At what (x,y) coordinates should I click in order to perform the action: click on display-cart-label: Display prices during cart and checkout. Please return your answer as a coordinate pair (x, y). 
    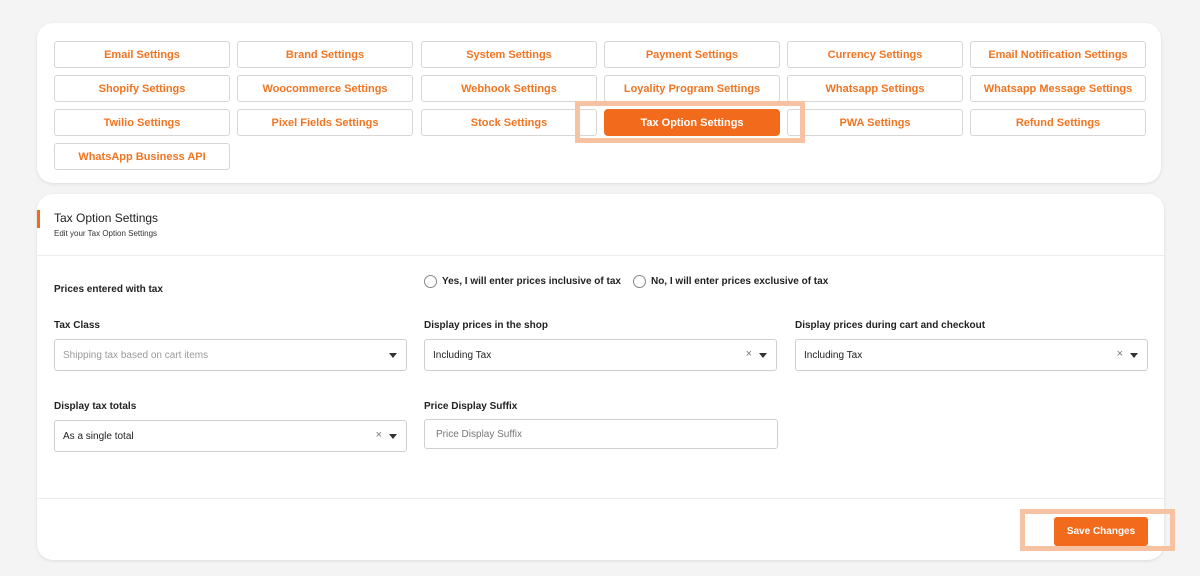
    Looking at the image, I should click on (890, 325).